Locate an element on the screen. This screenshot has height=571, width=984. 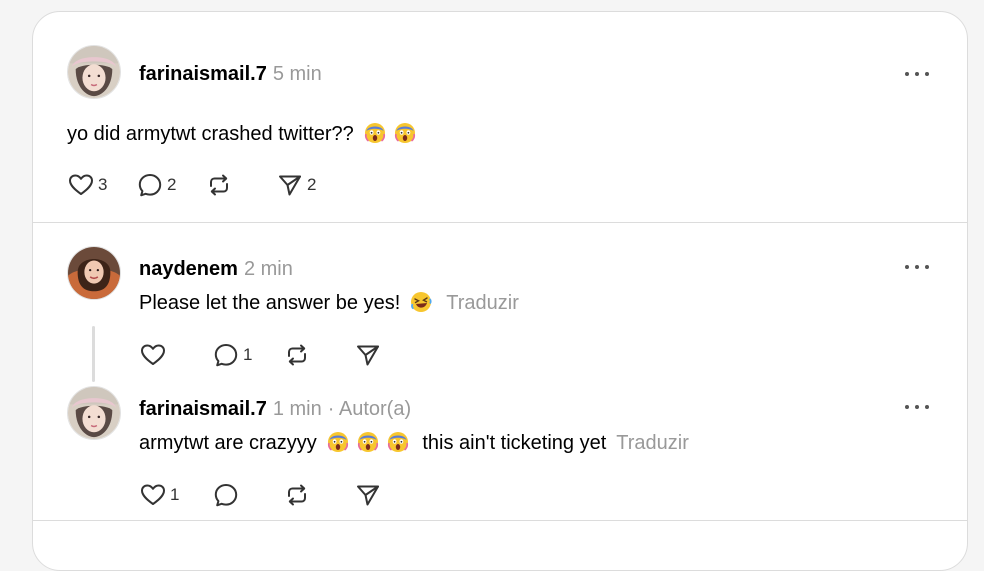
post-text: yo did armytwt crashed twitter?? is located at coordinates (243, 134).